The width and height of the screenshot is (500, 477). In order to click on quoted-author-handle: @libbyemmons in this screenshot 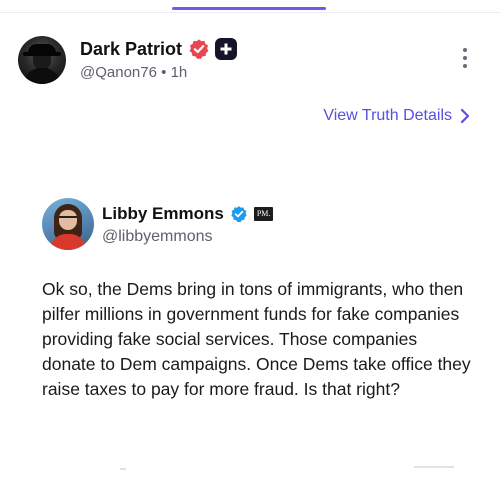, I will do `click(157, 237)`.